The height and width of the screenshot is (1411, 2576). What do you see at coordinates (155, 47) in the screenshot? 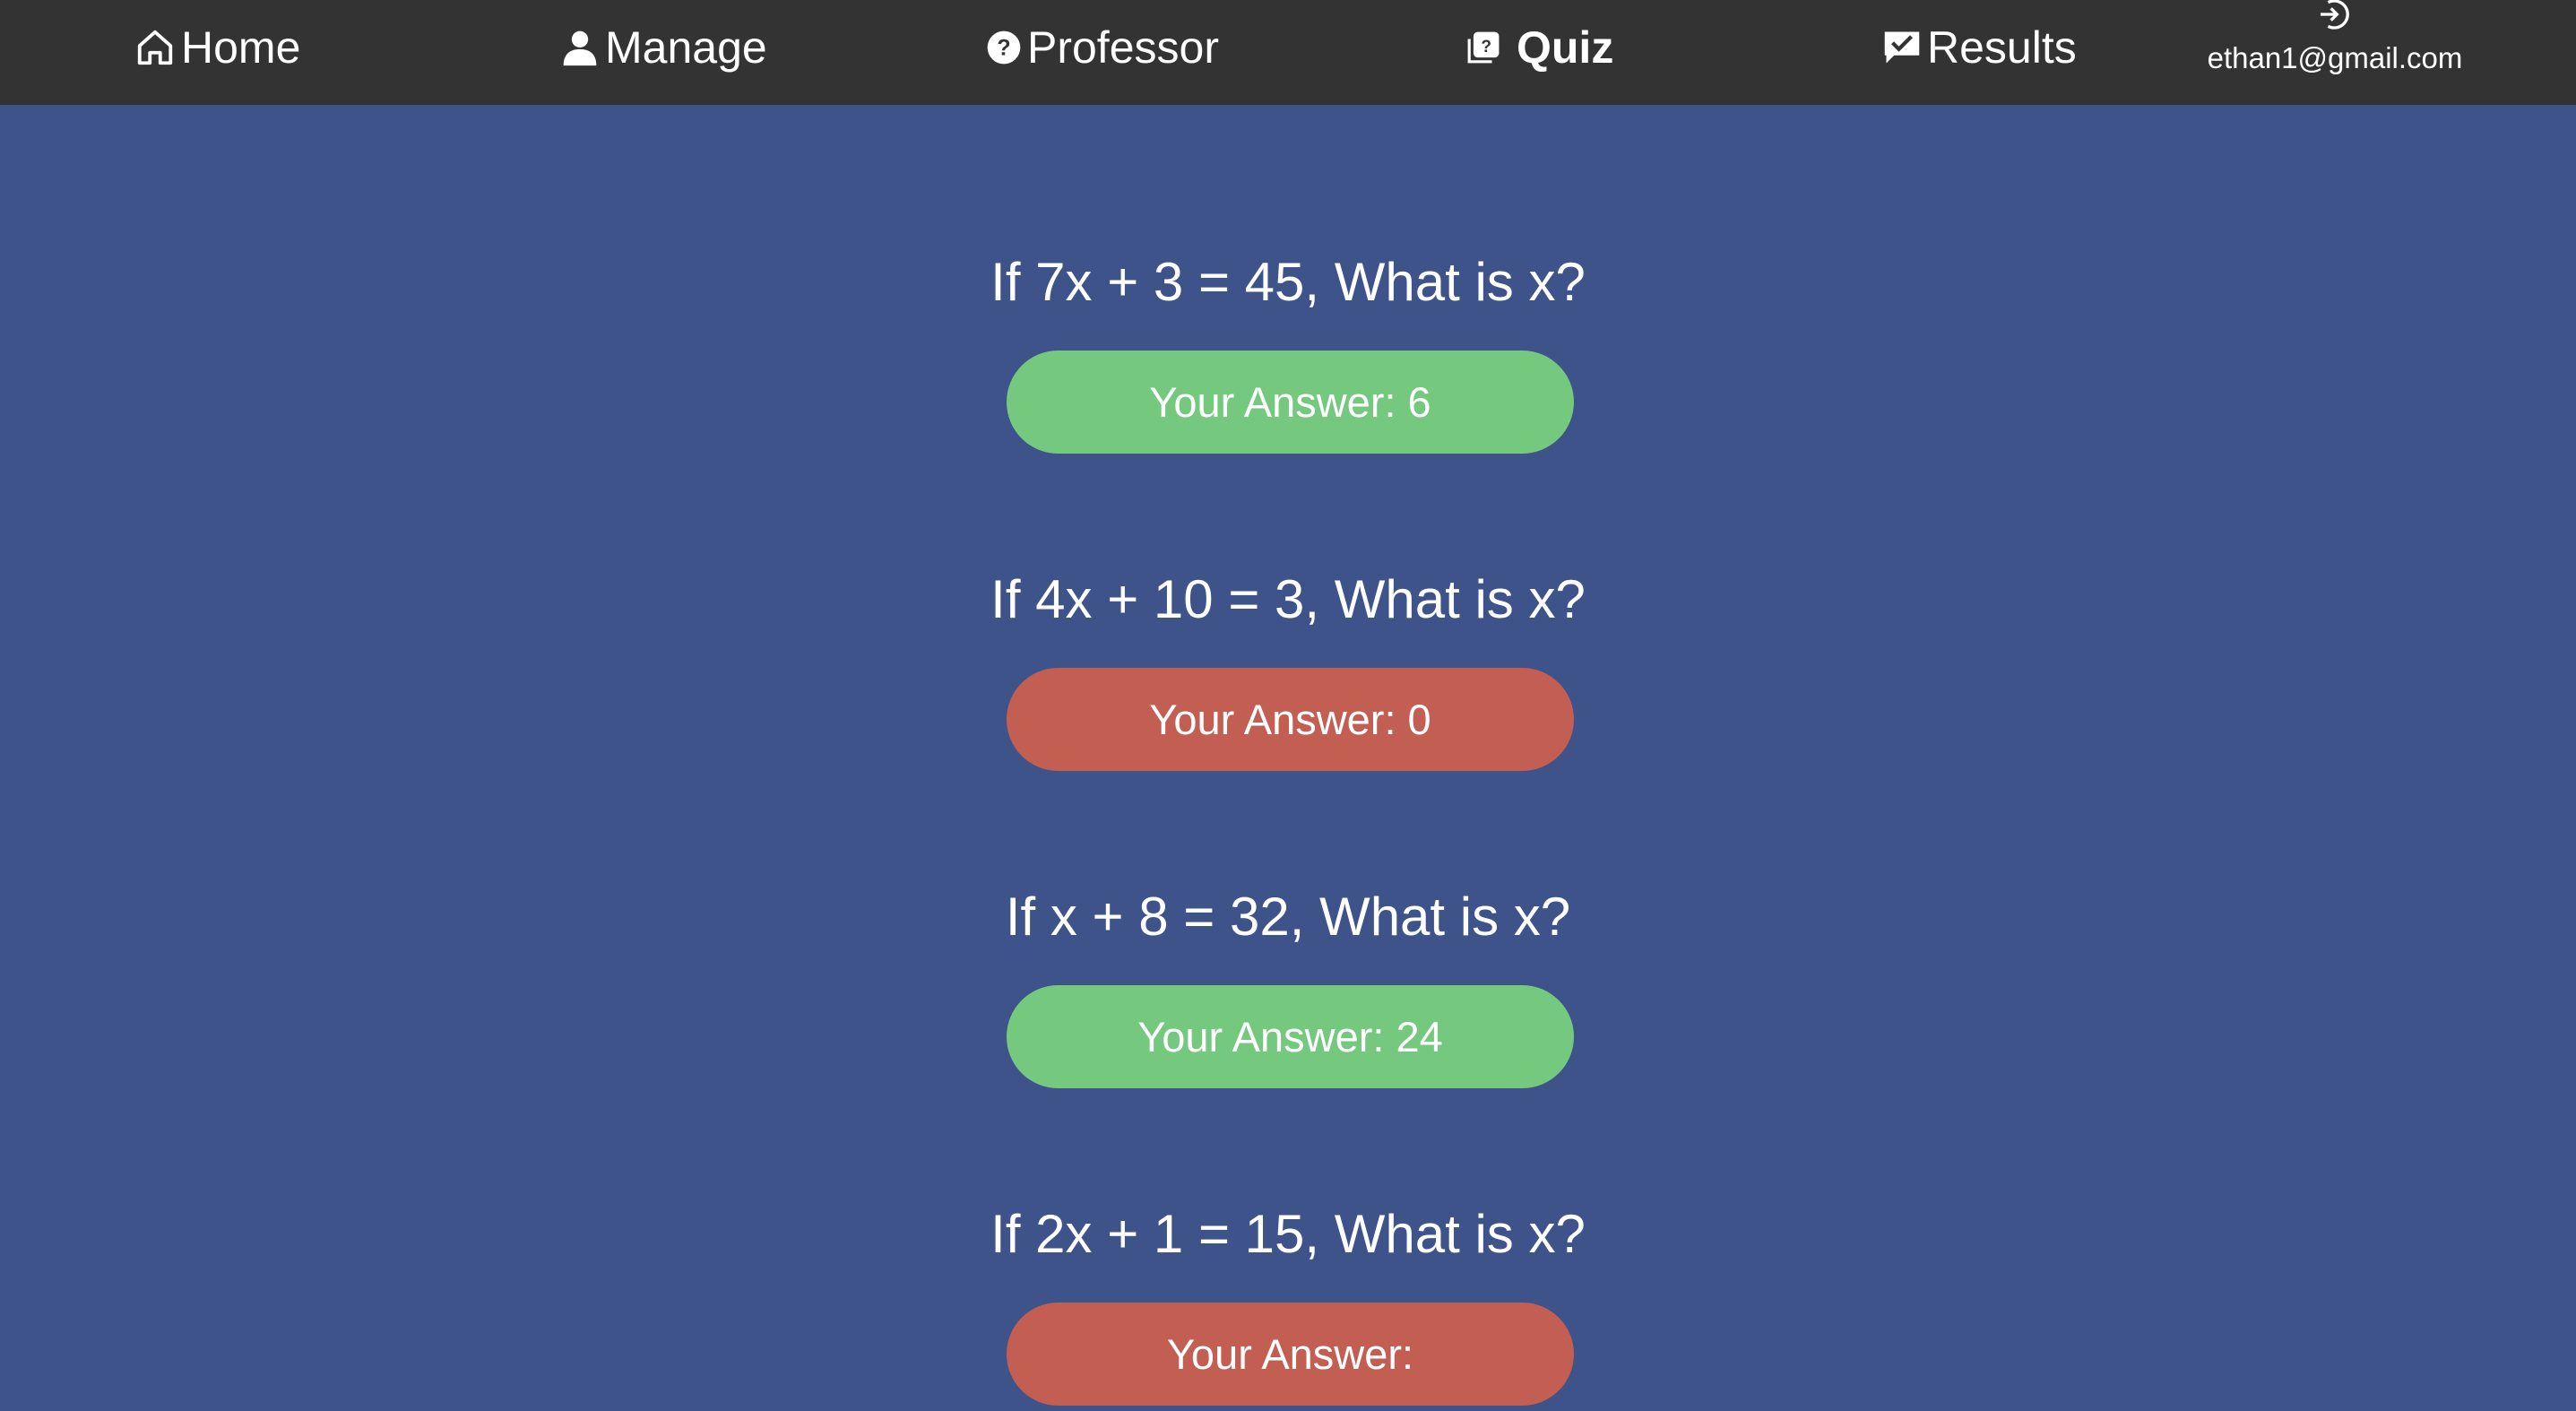
I see `home-icon` at bounding box center [155, 47].